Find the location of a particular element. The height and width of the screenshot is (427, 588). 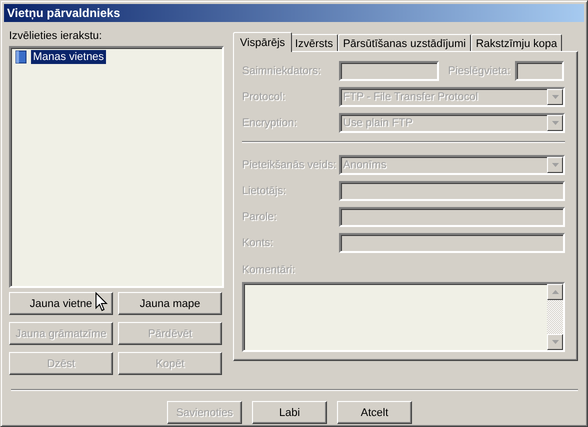

action-button: Jauna vietne is located at coordinates (61, 303).